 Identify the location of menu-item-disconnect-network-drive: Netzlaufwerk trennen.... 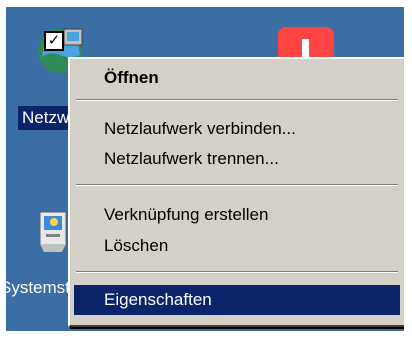
(237, 159).